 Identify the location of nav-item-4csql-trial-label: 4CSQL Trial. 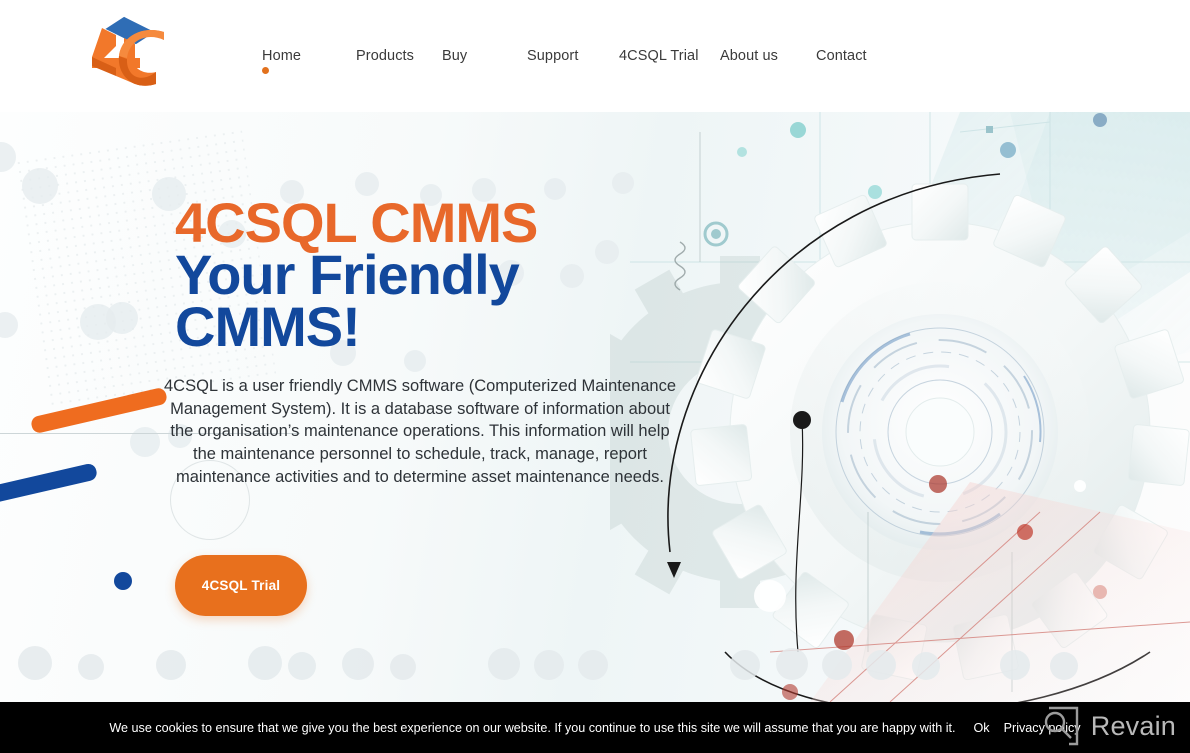
(659, 55).